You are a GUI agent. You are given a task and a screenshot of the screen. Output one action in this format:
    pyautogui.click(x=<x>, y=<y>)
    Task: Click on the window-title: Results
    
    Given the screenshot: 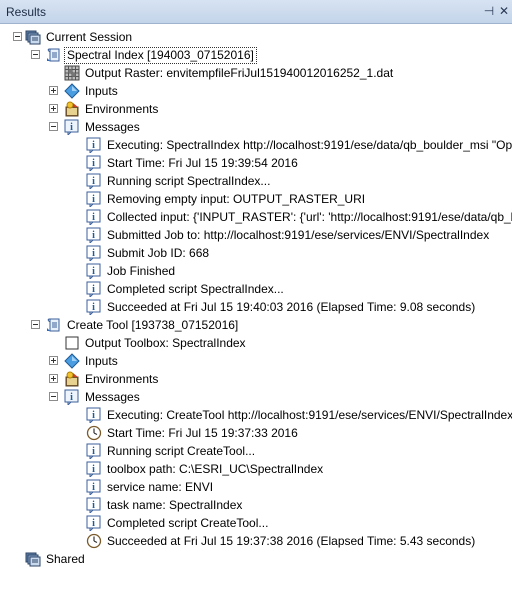 What is the action you would take?
    pyautogui.click(x=26, y=12)
    